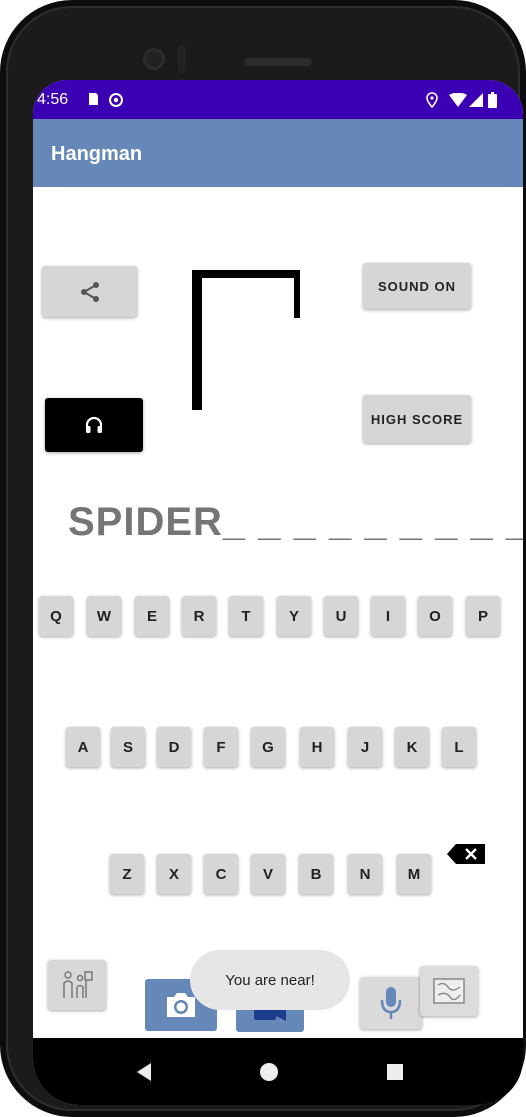 The height and width of the screenshot is (1117, 526). I want to click on key-y: Y, so click(294, 616).